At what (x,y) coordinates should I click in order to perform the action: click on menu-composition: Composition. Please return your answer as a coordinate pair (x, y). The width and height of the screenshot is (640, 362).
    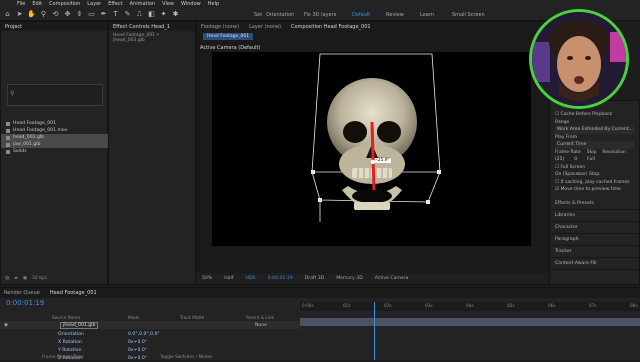
    Looking at the image, I should click on (64, 4).